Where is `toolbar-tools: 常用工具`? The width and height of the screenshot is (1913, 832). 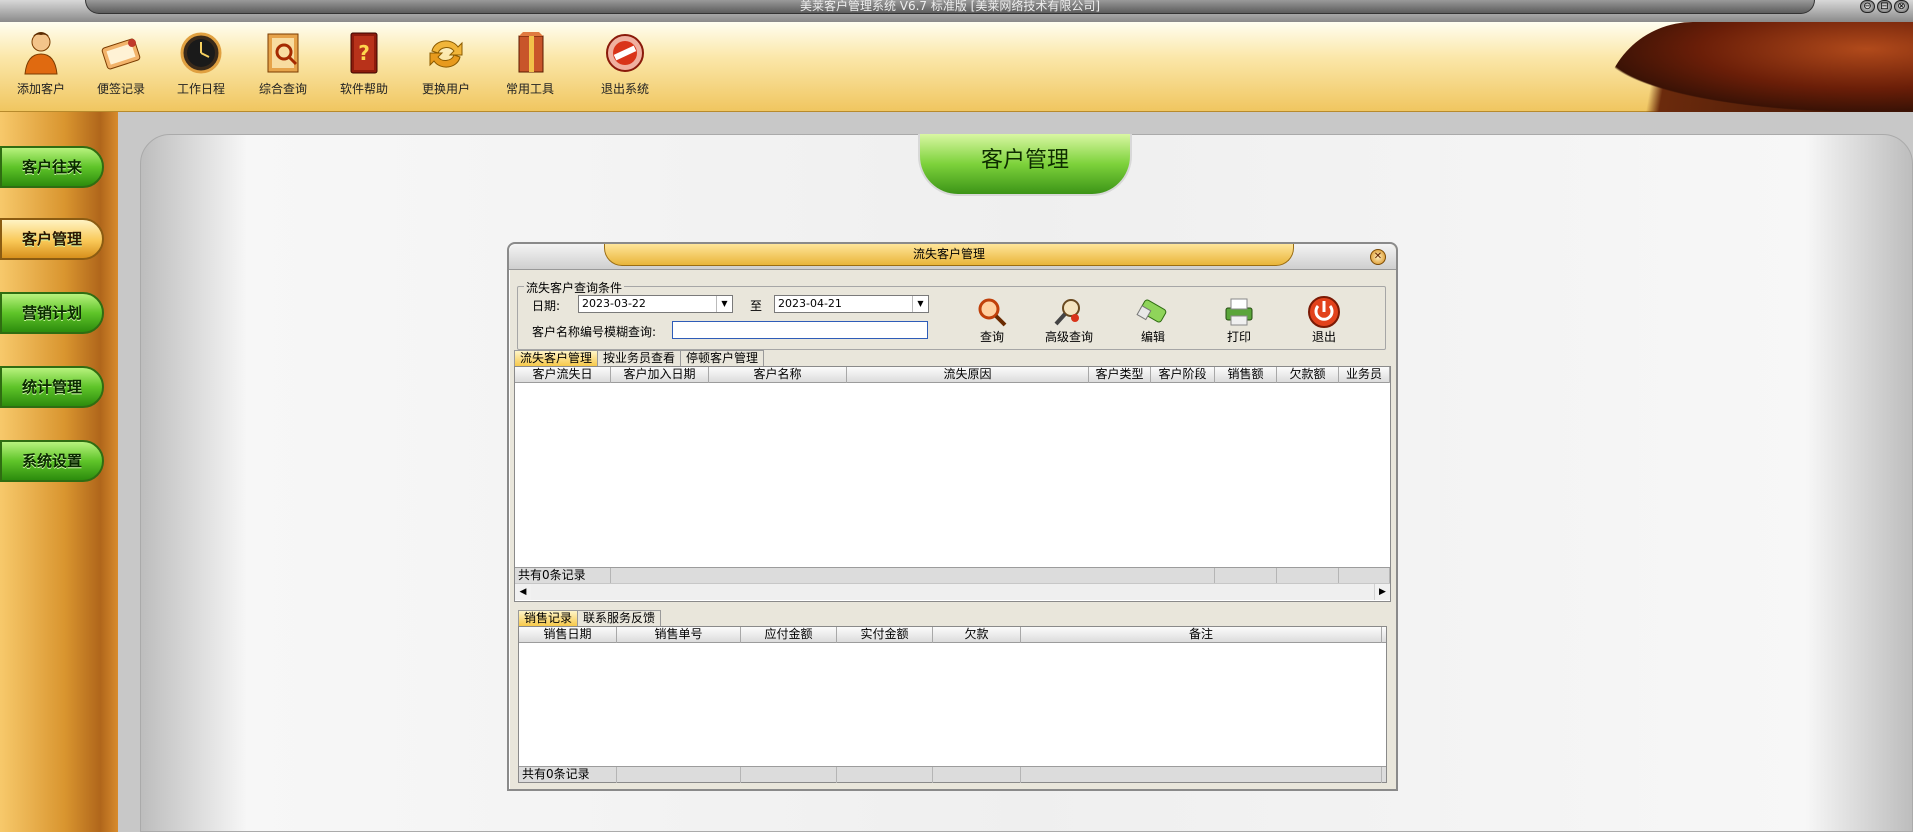 toolbar-tools: 常用工具 is located at coordinates (530, 63).